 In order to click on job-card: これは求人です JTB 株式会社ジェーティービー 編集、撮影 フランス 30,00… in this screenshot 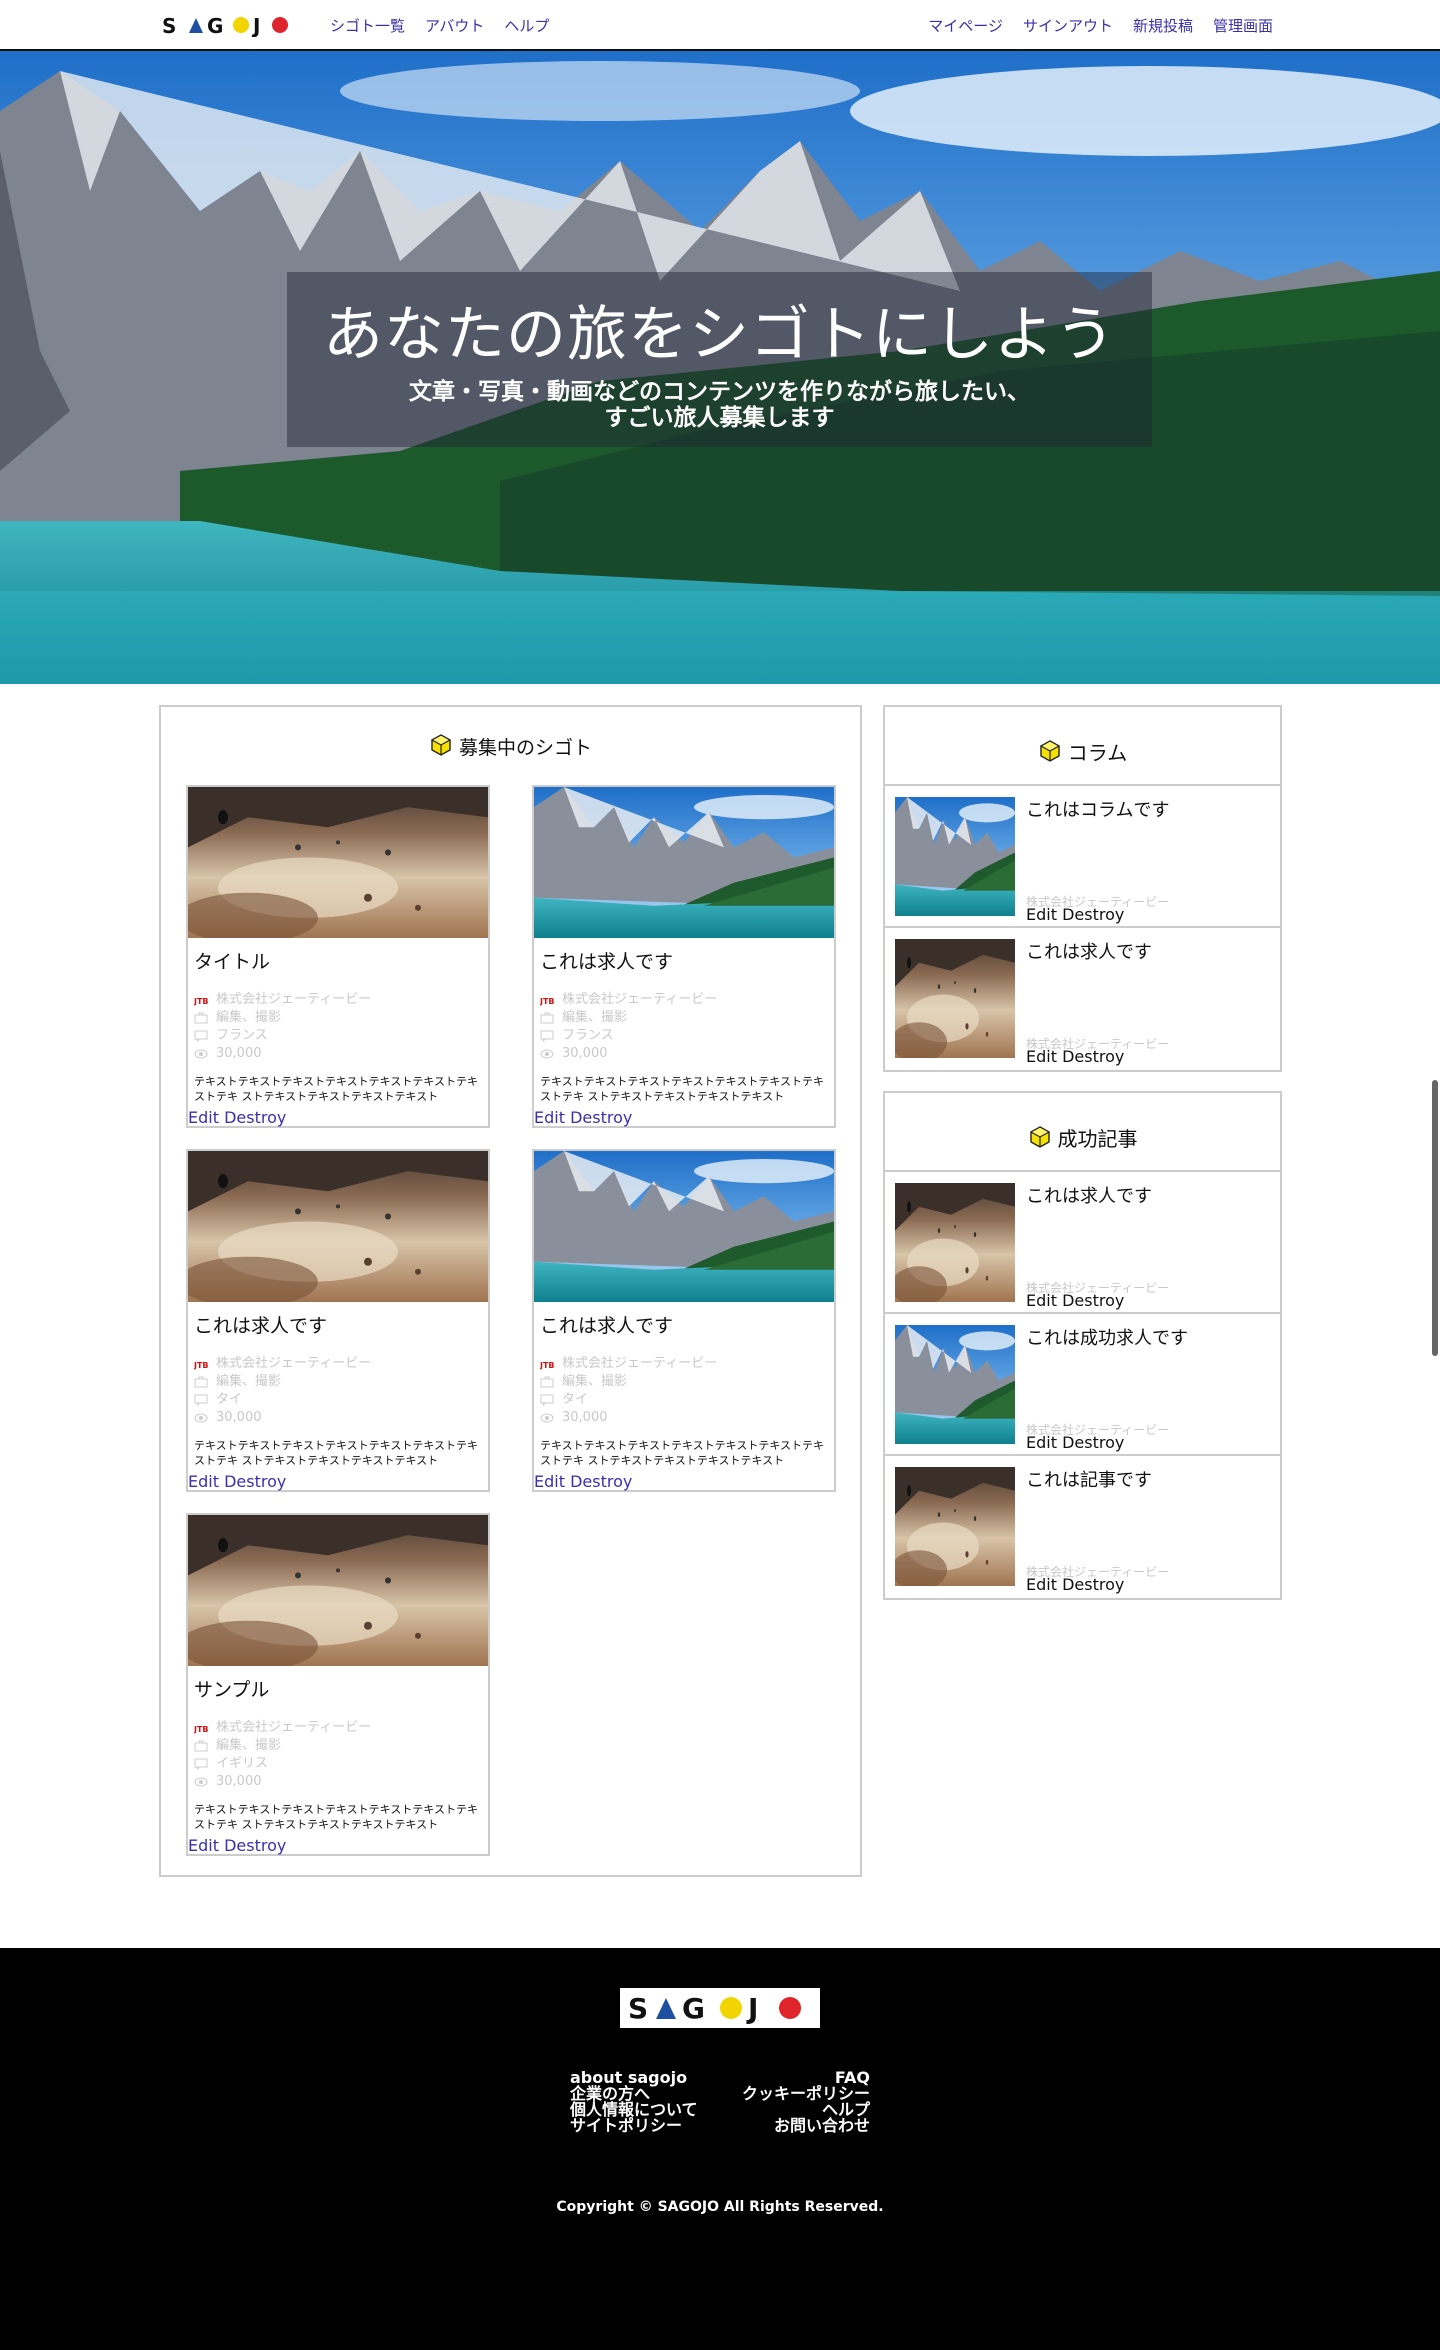, I will do `click(684, 956)`.